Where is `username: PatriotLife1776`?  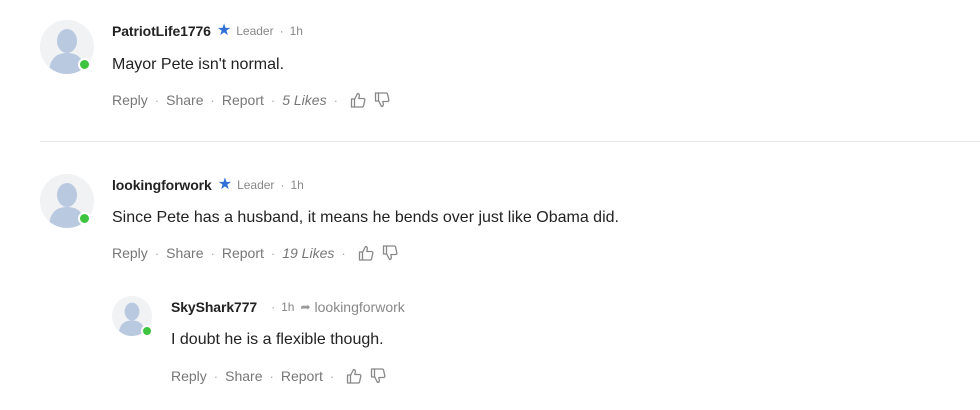
username: PatriotLife1776 is located at coordinates (161, 31).